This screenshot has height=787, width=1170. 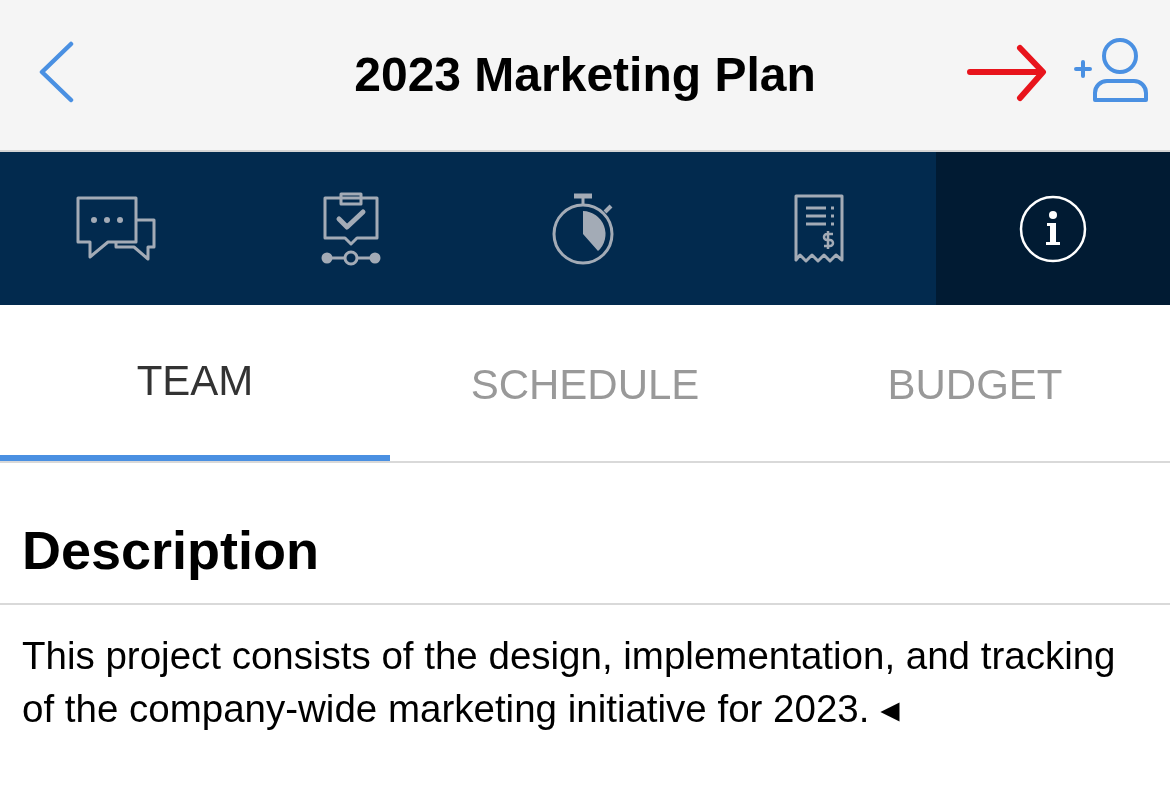 What do you see at coordinates (56, 72) in the screenshot?
I see `chevron-left-icon` at bounding box center [56, 72].